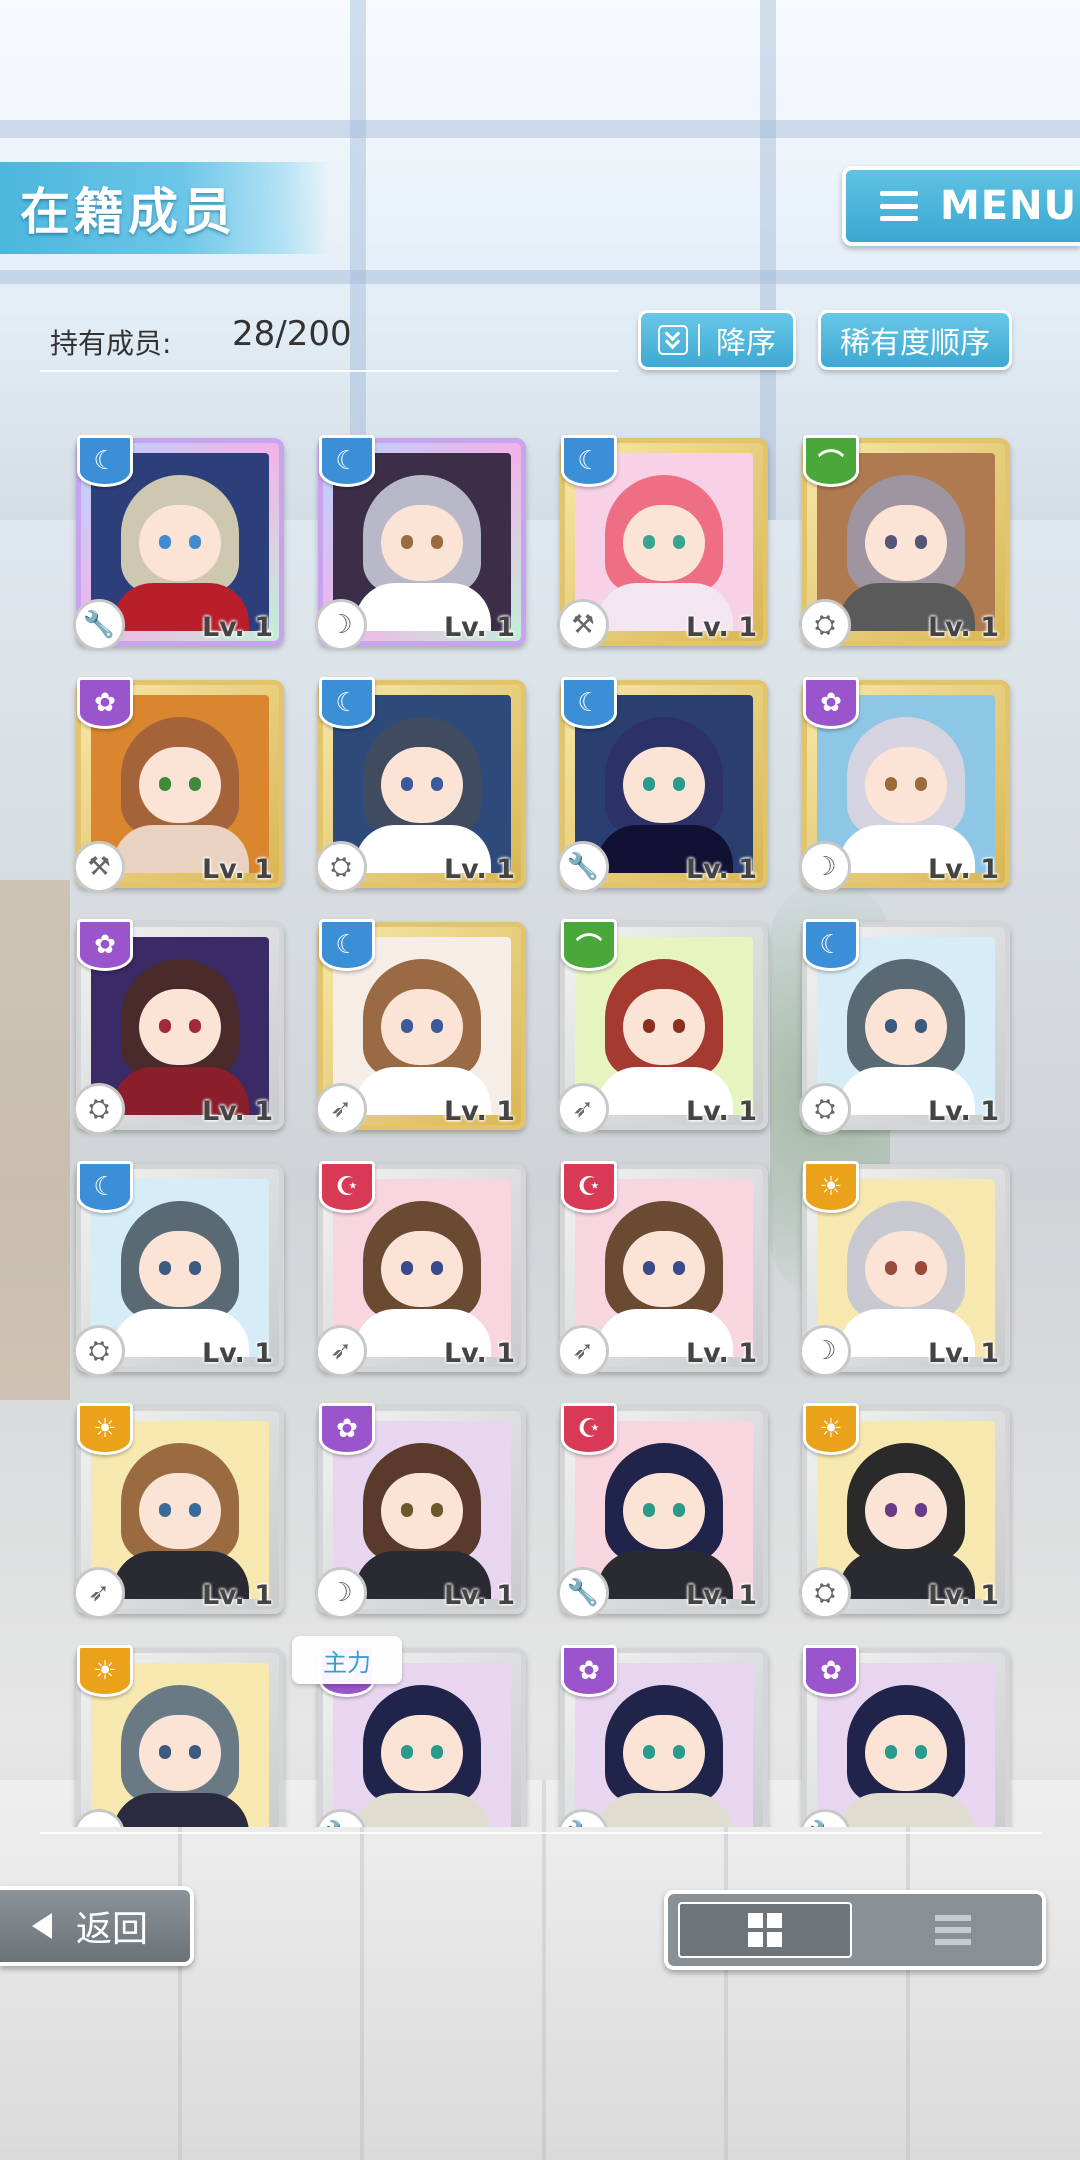 The height and width of the screenshot is (2160, 1080). Describe the element at coordinates (915, 343) in the screenshot. I see `sort-rarity-label: 稀有度顺序` at that location.